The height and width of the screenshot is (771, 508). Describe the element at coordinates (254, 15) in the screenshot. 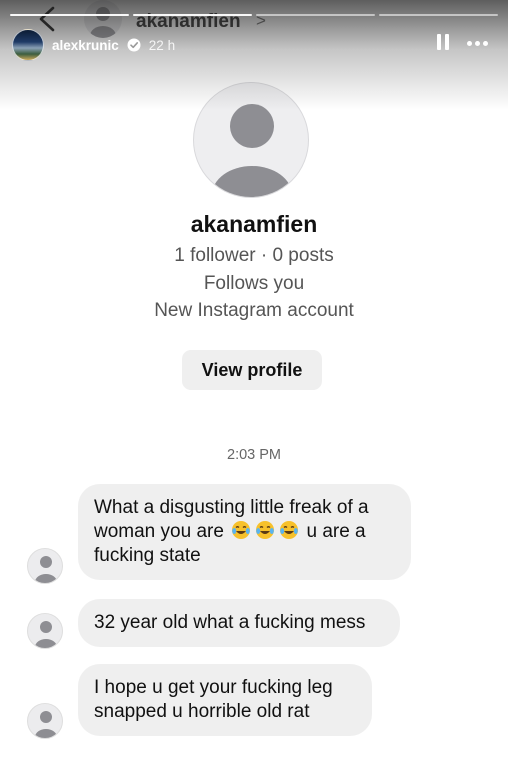

I see `story-progress-bars` at that location.